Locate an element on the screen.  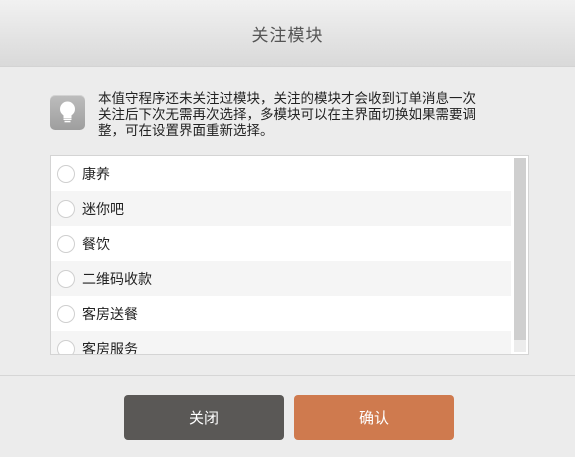
module-label: 迷你吧 is located at coordinates (103, 209).